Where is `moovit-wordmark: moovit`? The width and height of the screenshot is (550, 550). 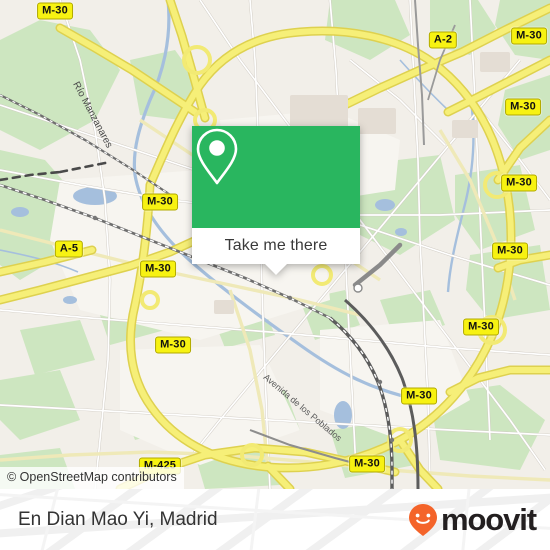 moovit-wordmark: moovit is located at coordinates (488, 519).